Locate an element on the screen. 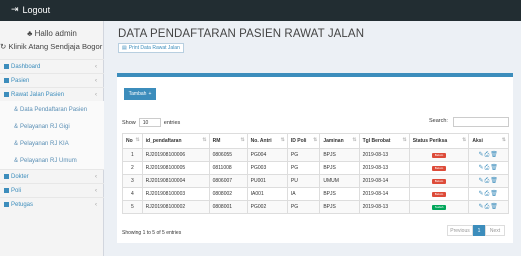 This screenshot has height=256, width=521. sidebar-item-label: Pelayanan RJ Umum is located at coordinates (48, 160).